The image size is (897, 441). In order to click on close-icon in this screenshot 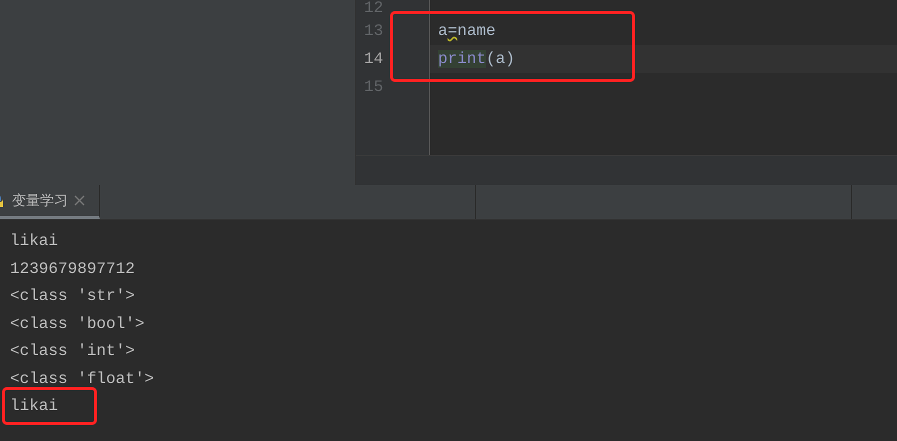, I will do `click(79, 200)`.